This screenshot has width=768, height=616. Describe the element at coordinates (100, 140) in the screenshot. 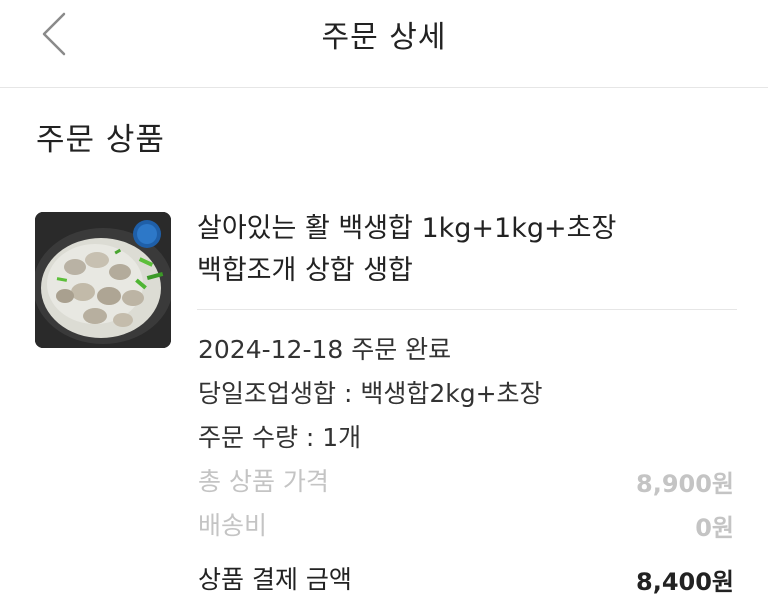

I see `section-title: 주문 상품` at that location.